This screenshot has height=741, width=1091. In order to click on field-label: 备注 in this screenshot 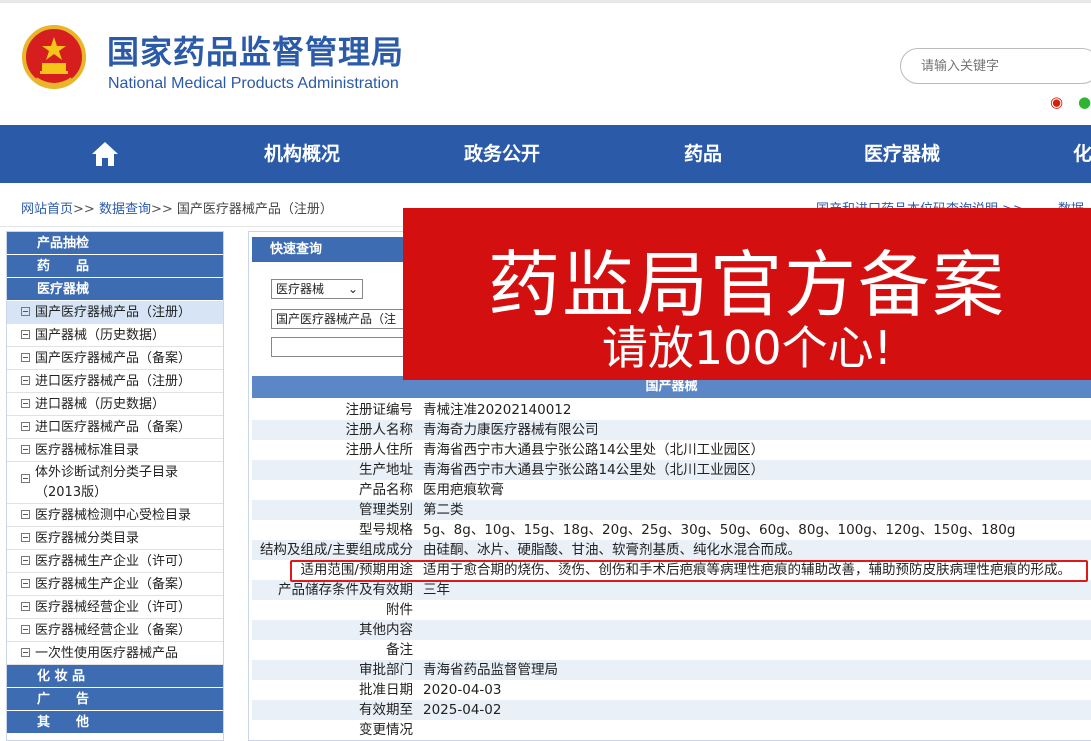, I will do `click(399, 650)`.